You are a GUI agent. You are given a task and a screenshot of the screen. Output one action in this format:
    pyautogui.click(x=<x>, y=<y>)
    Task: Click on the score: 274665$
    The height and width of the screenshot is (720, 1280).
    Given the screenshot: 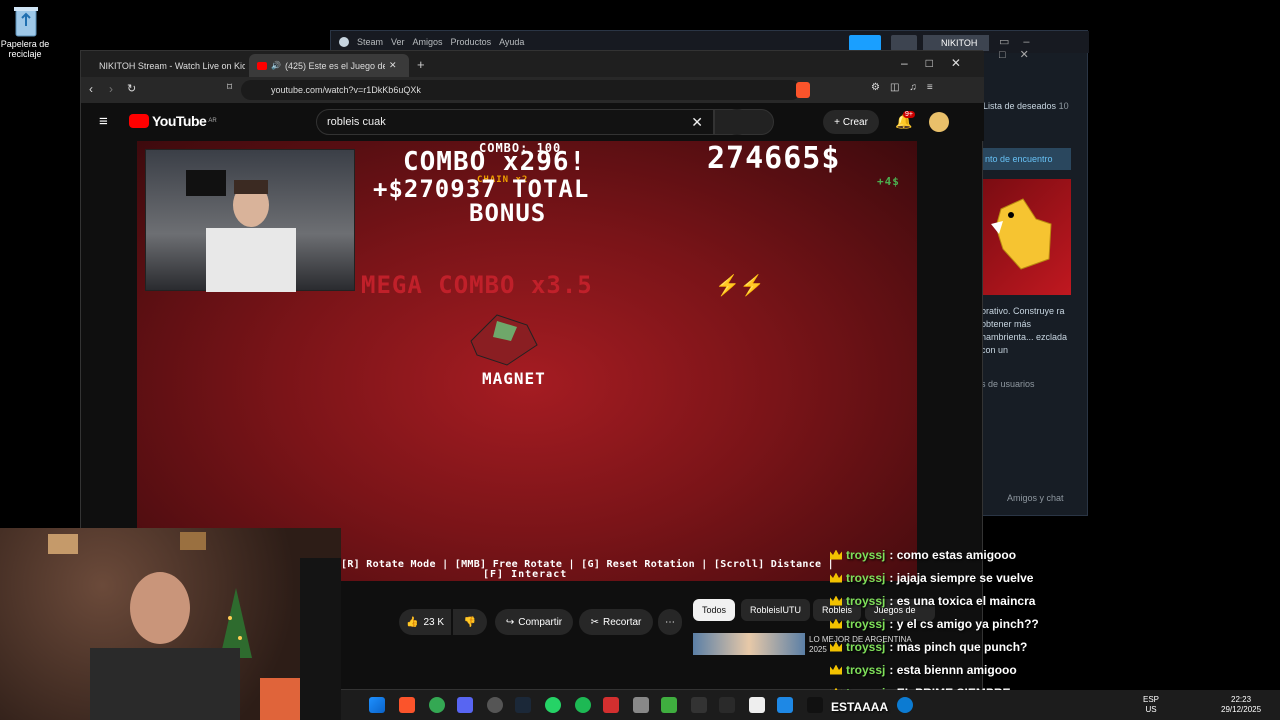 What is the action you would take?
    pyautogui.click(x=774, y=158)
    